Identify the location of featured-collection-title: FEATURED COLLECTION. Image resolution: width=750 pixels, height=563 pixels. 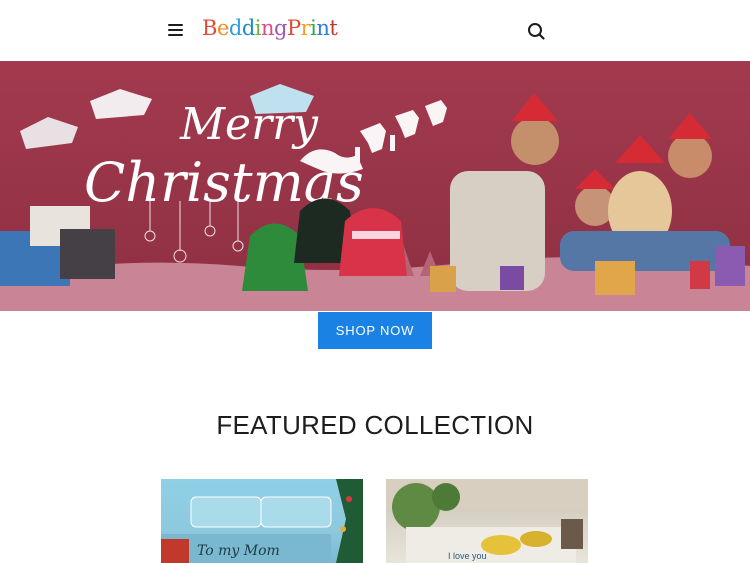
(375, 425).